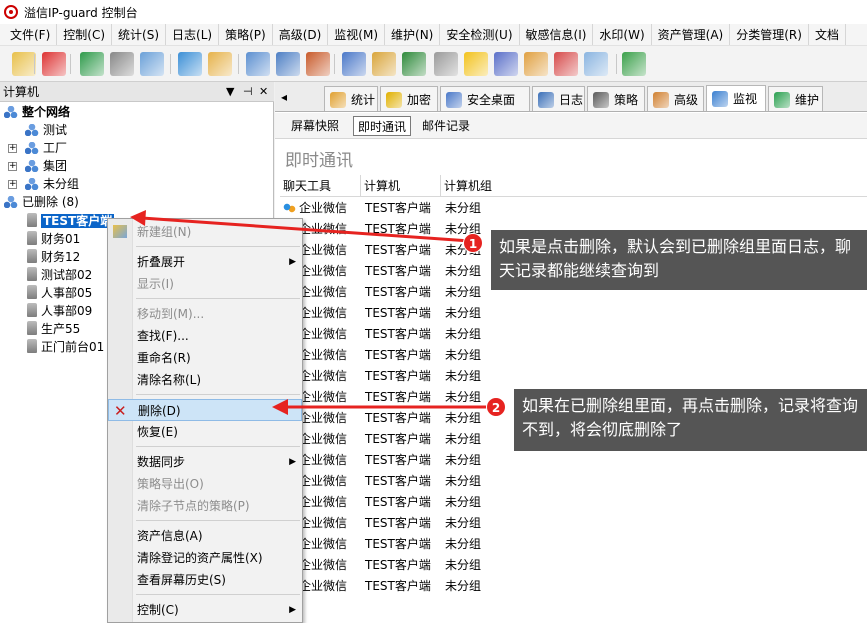 The width and height of the screenshot is (867, 623). I want to click on annotation-badge-1: 1, so click(473, 243).